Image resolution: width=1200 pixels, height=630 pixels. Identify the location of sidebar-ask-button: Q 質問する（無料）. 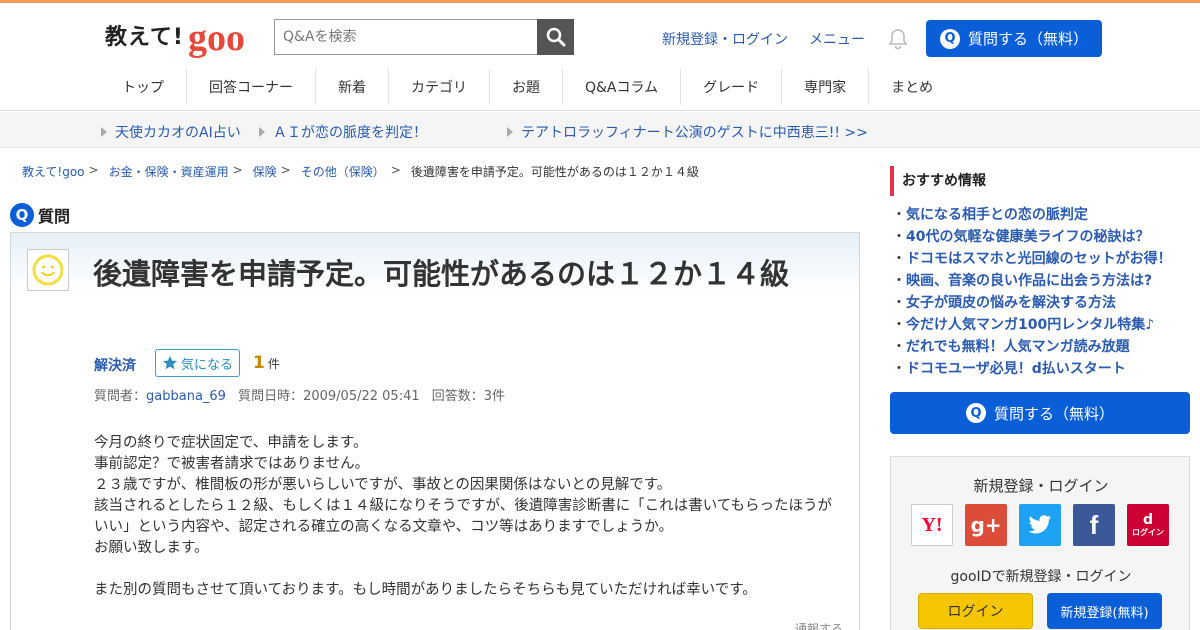
(1040, 413).